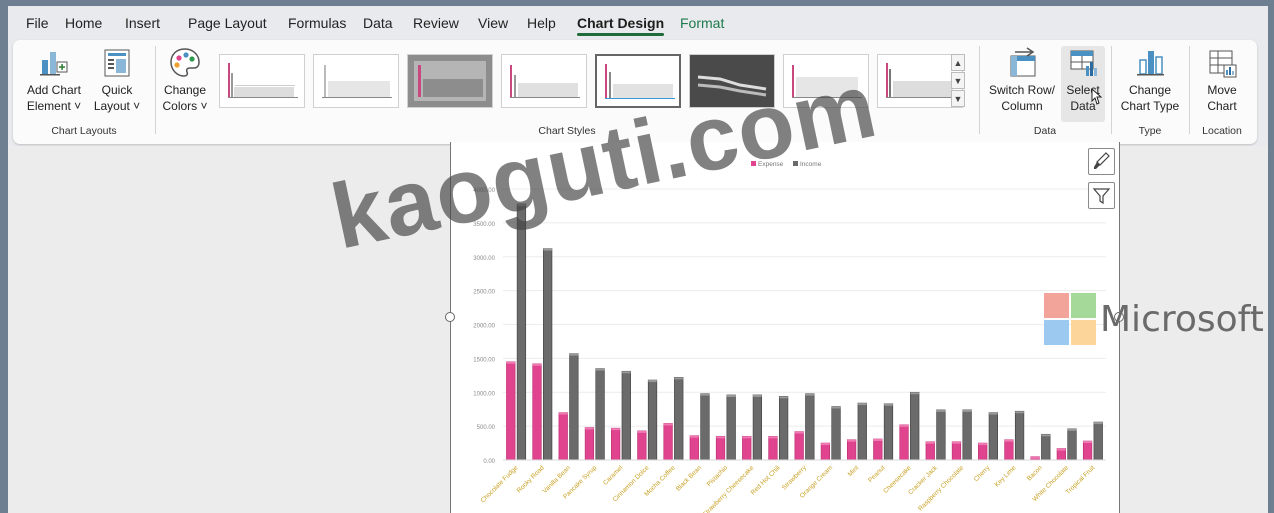  Describe the element at coordinates (1150, 131) in the screenshot. I see `group-label-type: Type` at that location.